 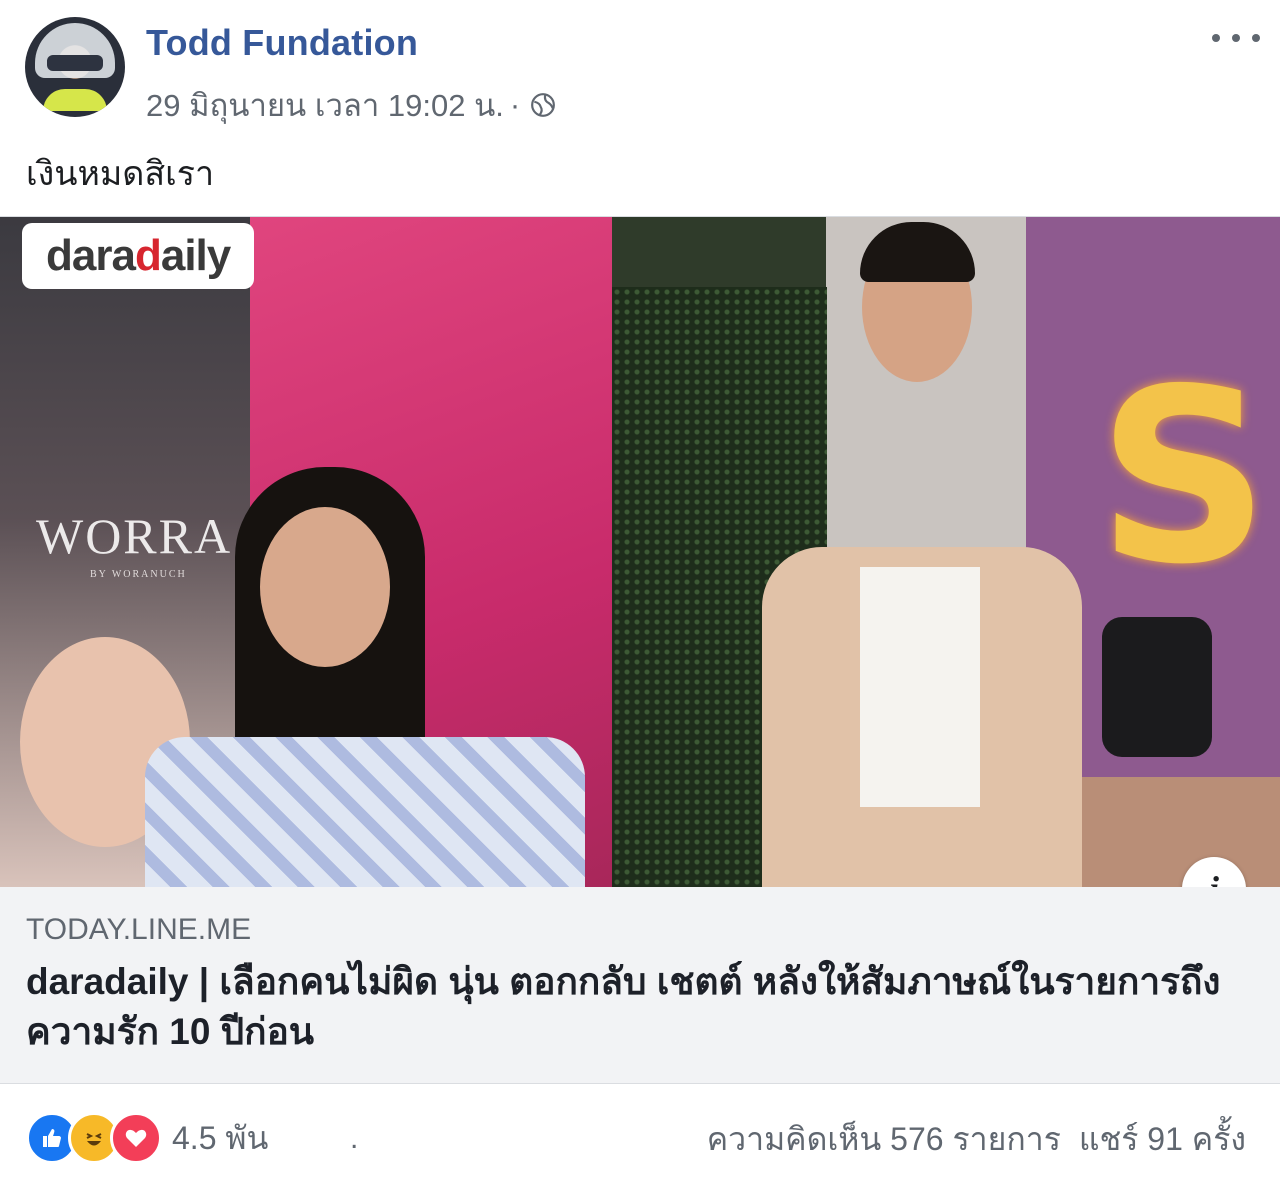 What do you see at coordinates (138, 574) in the screenshot?
I see `poster-subtitle: BY WORANUCH` at bounding box center [138, 574].